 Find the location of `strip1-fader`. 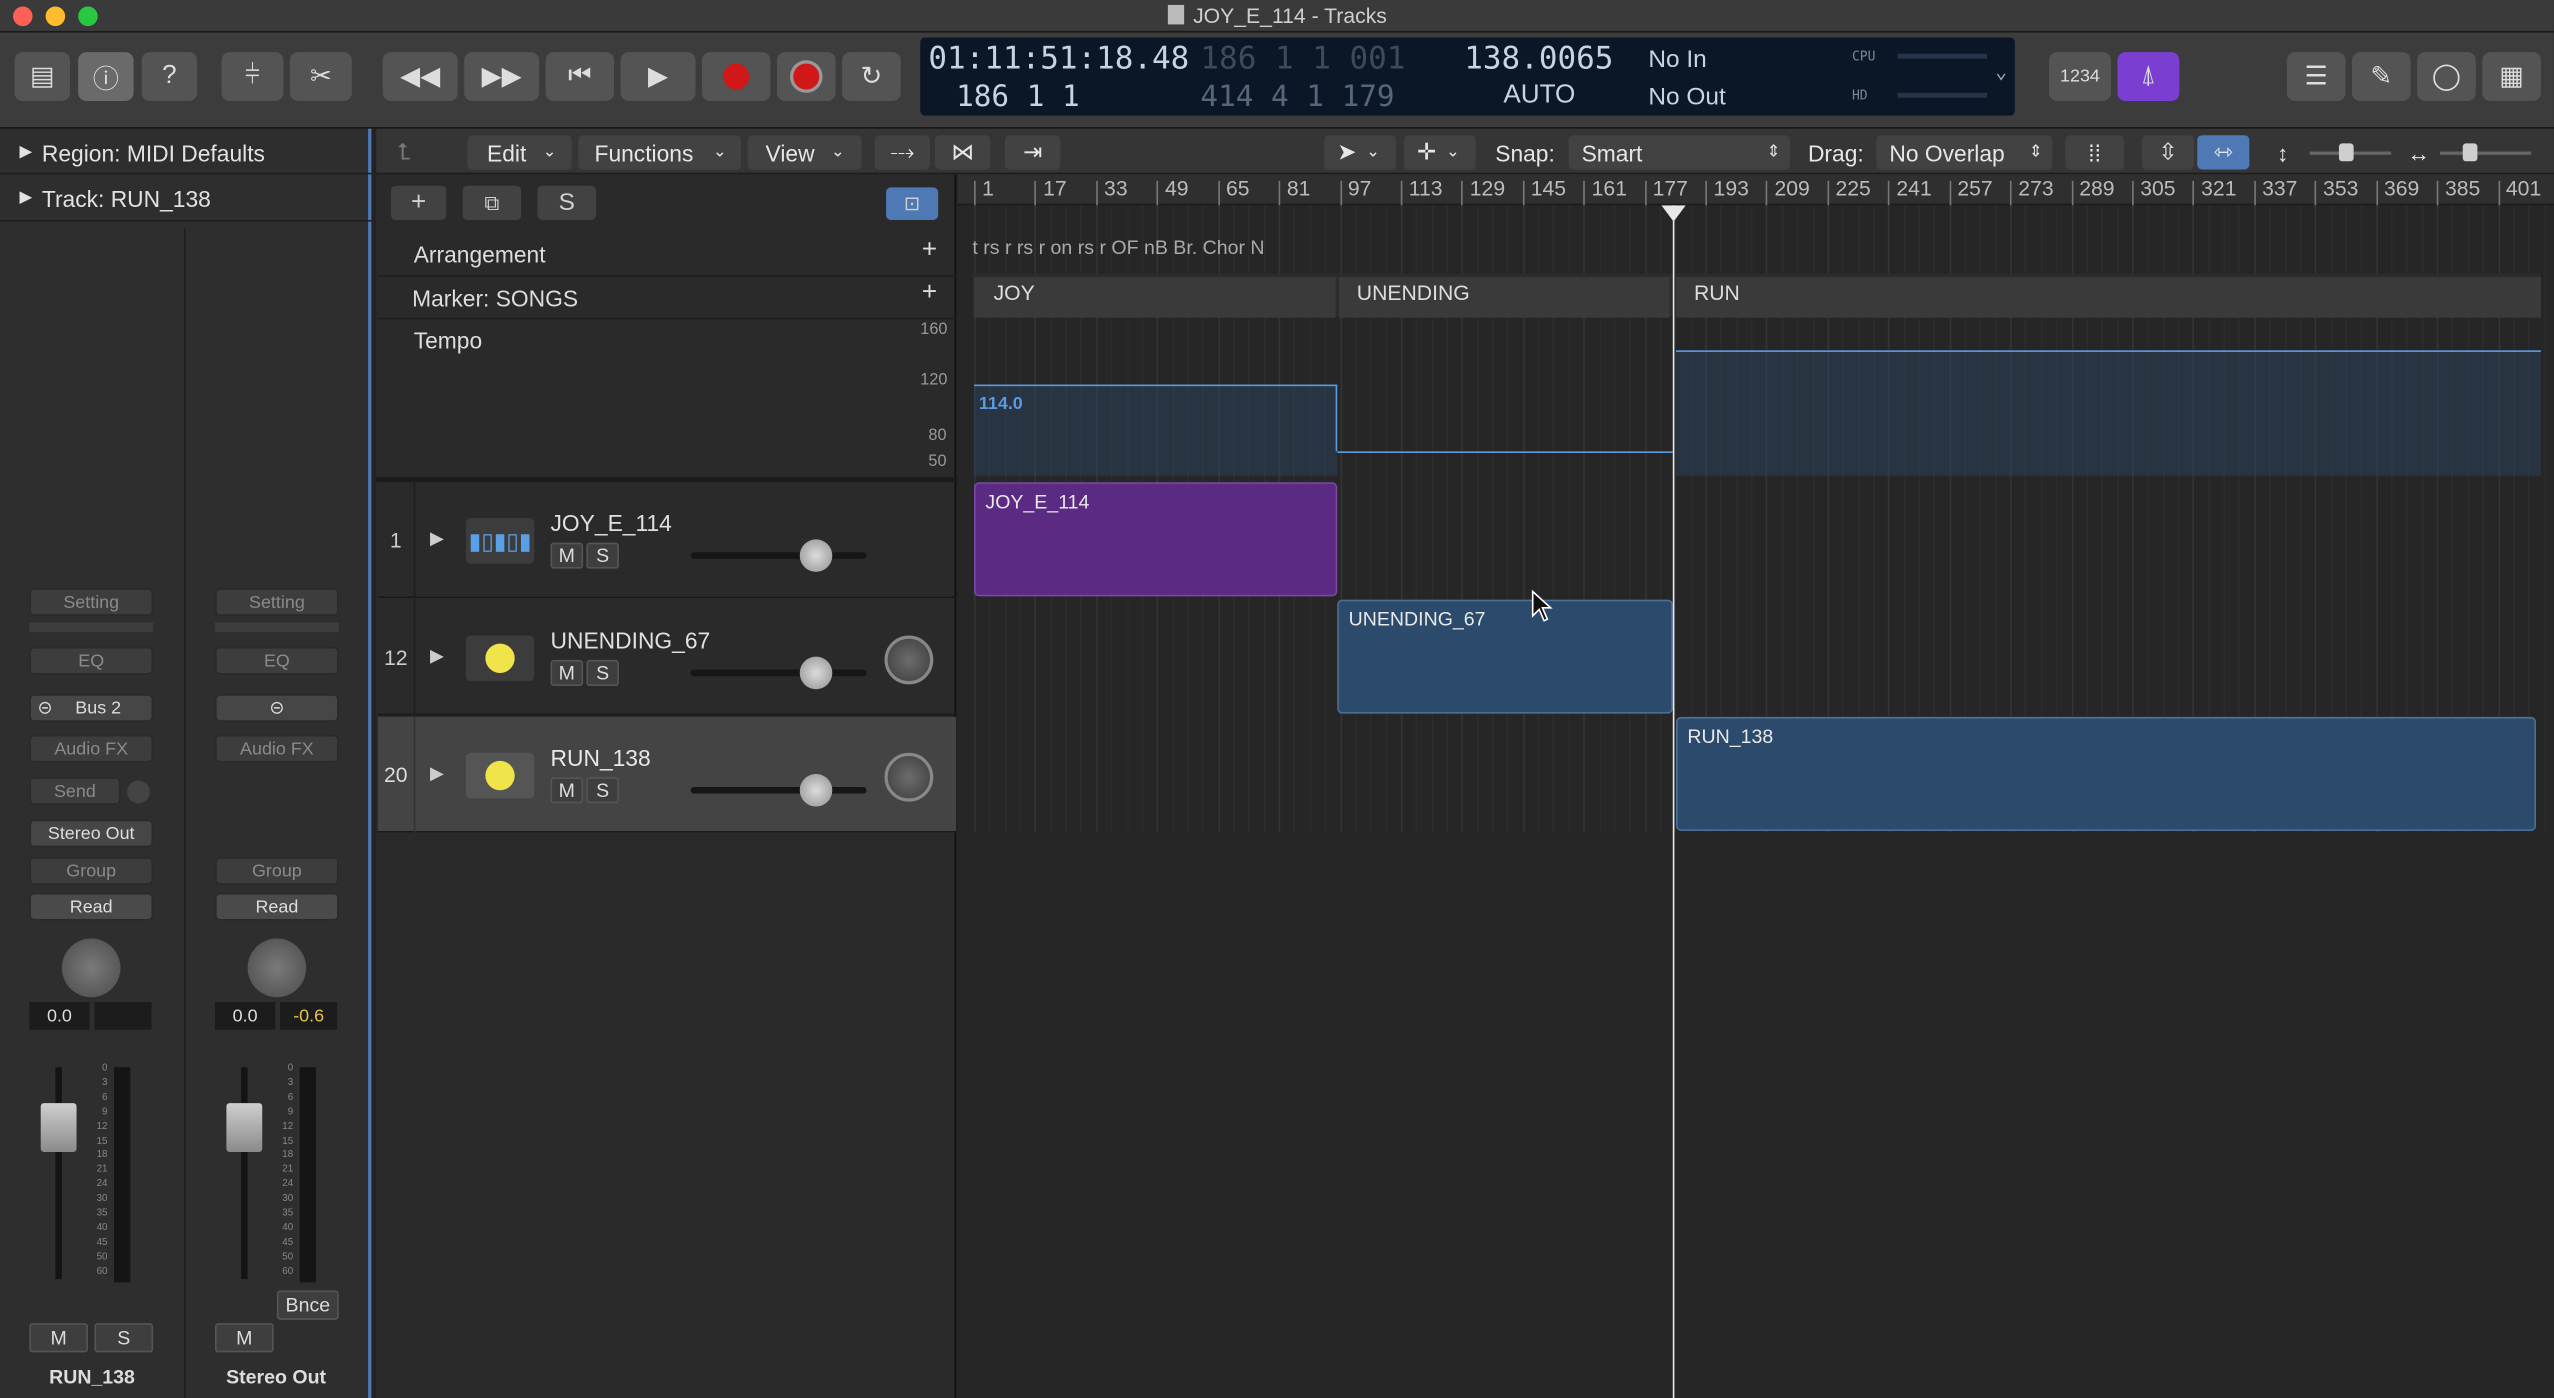

strip1-fader is located at coordinates (58, 1127).